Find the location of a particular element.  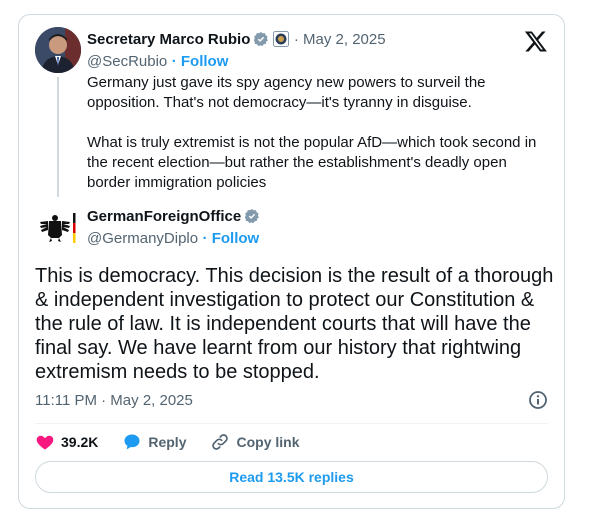

quoted-handle-row: @SecRubio · Follow is located at coordinates (157, 62).